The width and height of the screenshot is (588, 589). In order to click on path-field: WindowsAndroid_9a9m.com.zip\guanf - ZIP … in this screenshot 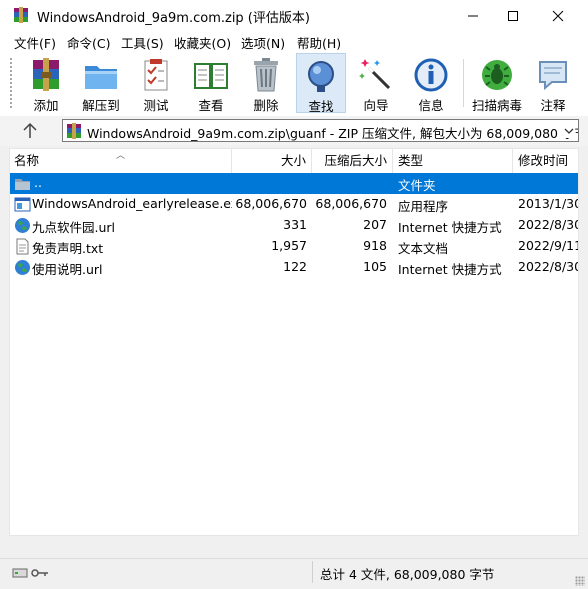, I will do `click(320, 130)`.